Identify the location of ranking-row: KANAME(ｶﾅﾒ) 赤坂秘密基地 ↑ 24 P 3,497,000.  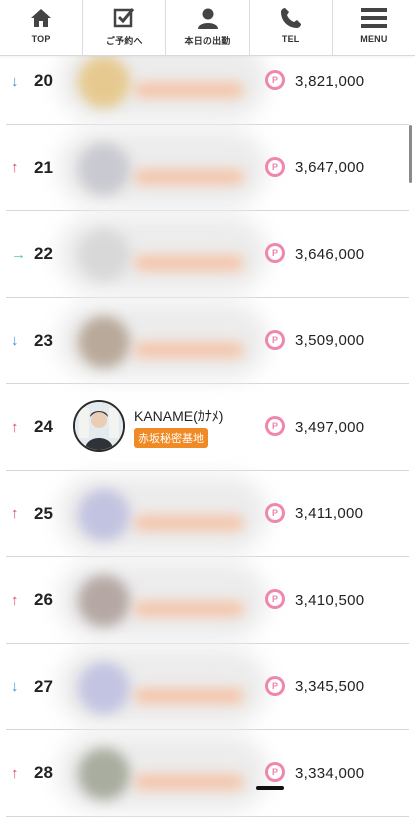
(207, 427).